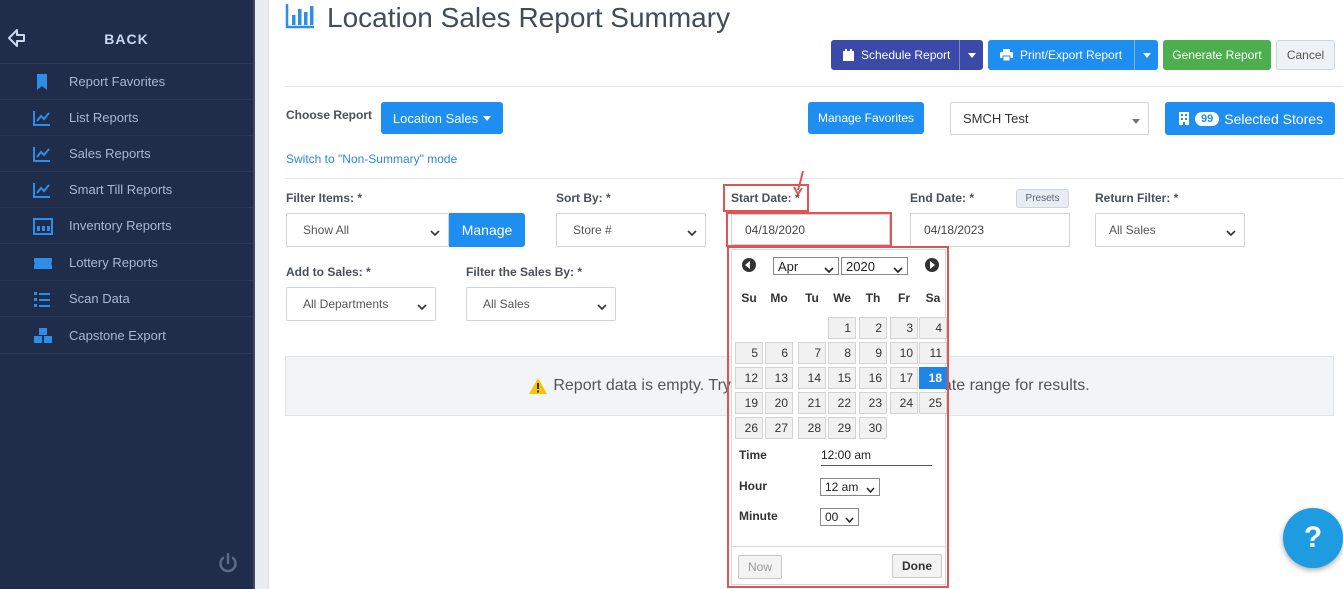 The image size is (1343, 589). What do you see at coordinates (876, 457) in the screenshot?
I see `time-value: 12:00 am` at bounding box center [876, 457].